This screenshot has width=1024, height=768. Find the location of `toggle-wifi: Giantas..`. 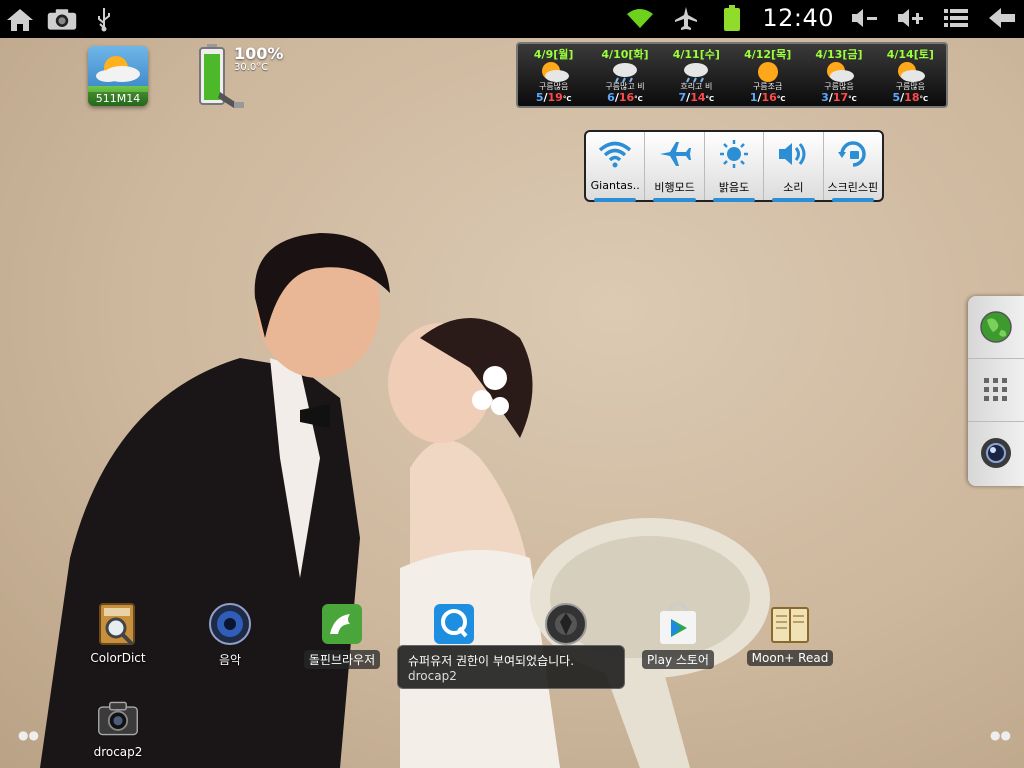

toggle-wifi: Giantas.. is located at coordinates (616, 167).